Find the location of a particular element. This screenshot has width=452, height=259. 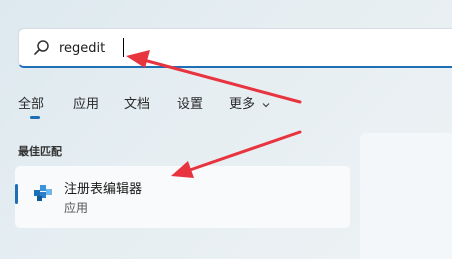

search-icon is located at coordinates (42, 48).